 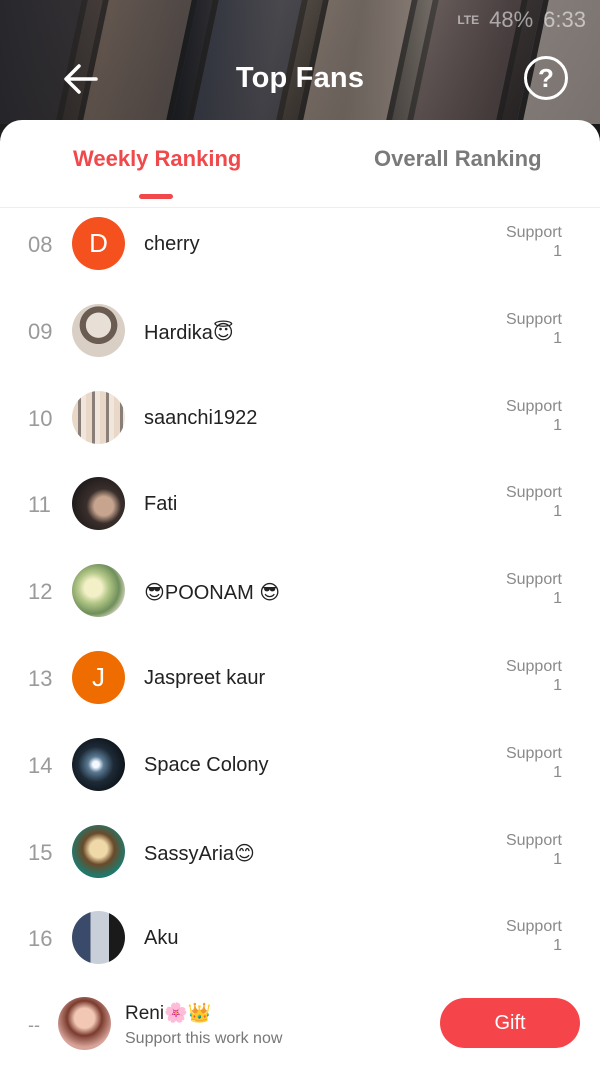 What do you see at coordinates (458, 159) in the screenshot?
I see `tab-overall-ranking: Overall Ranking` at bounding box center [458, 159].